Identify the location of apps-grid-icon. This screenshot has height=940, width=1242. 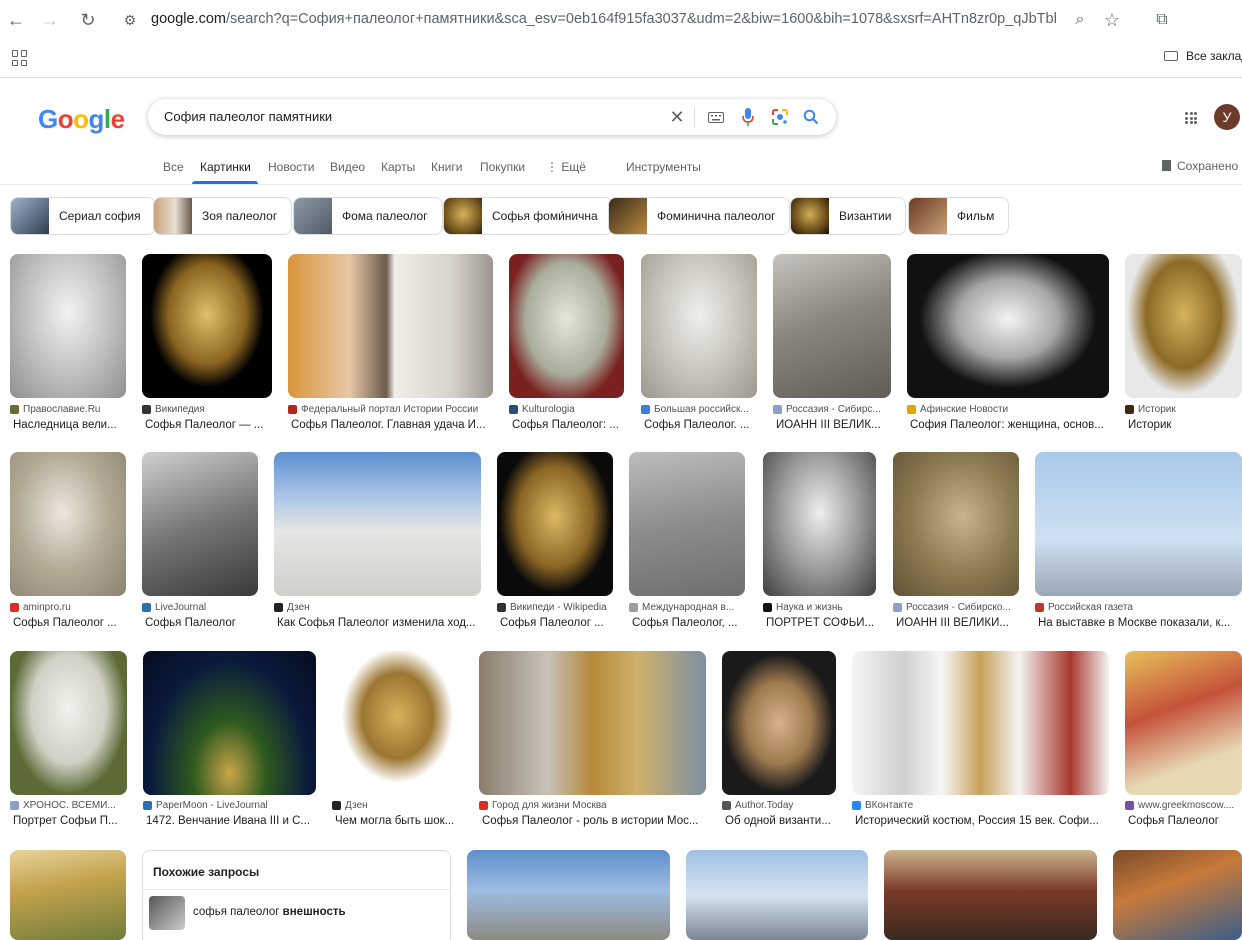
(20, 58).